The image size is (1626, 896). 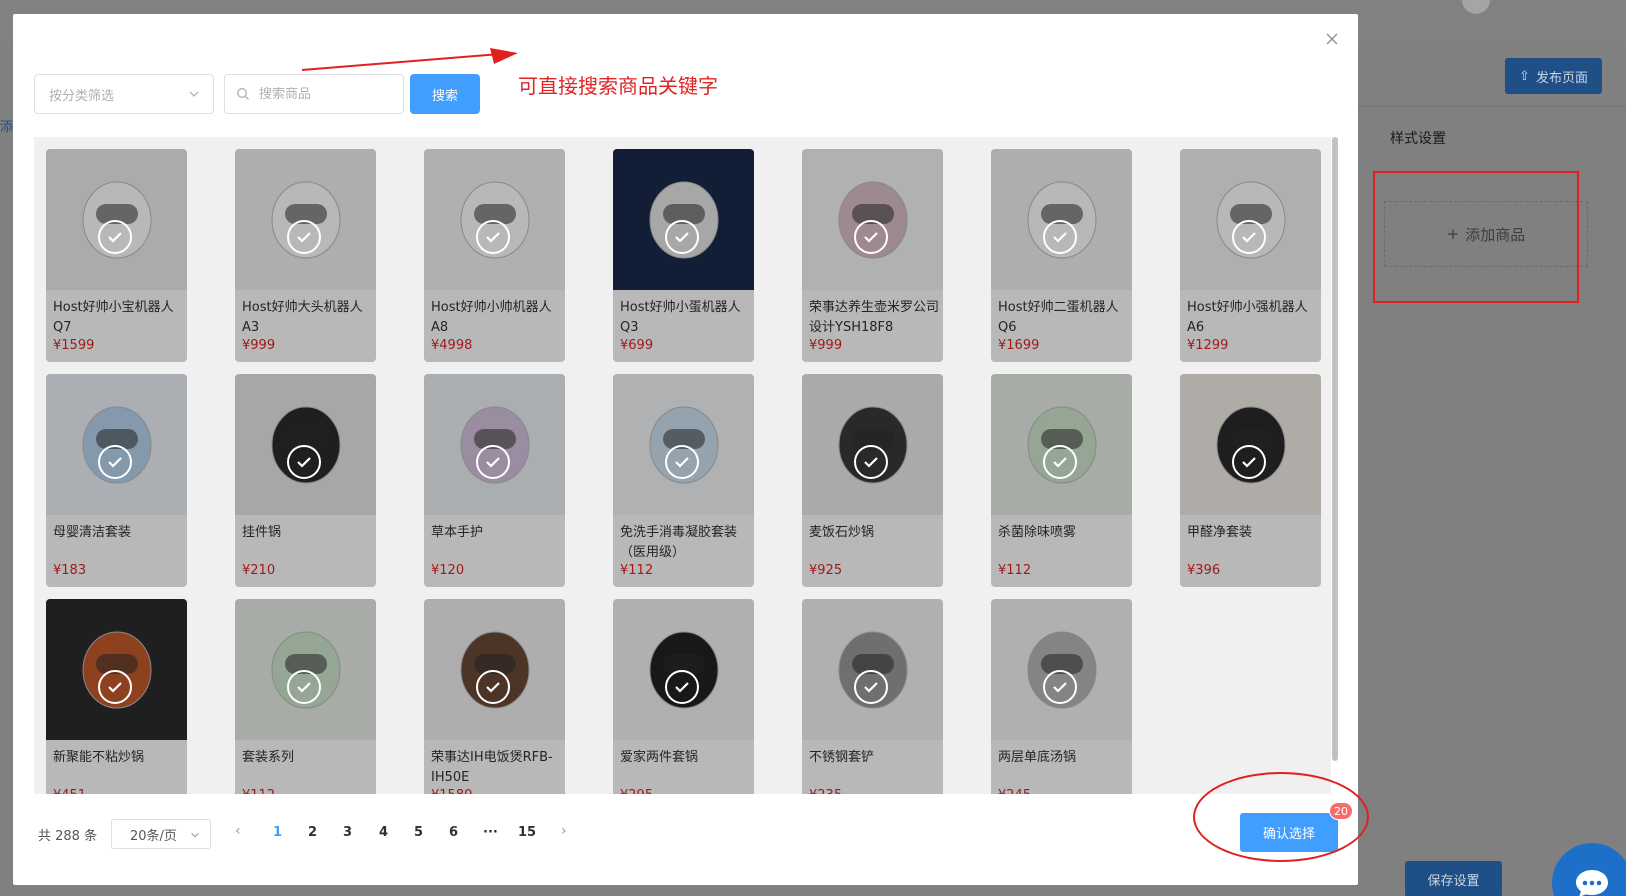 What do you see at coordinates (453, 832) in the screenshot?
I see `page-6: 6` at bounding box center [453, 832].